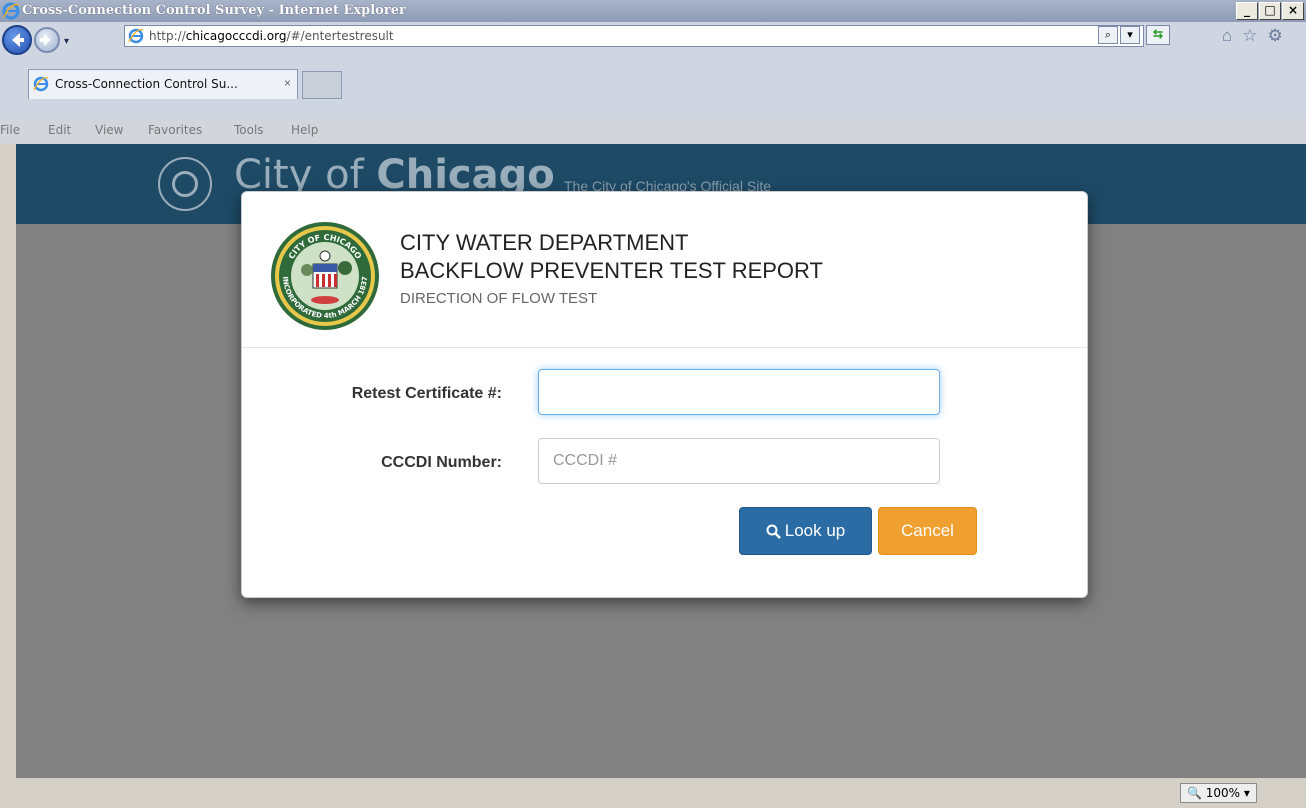 This screenshot has height=808, width=1306. I want to click on url-path: /#/entertestresult, so click(340, 36).